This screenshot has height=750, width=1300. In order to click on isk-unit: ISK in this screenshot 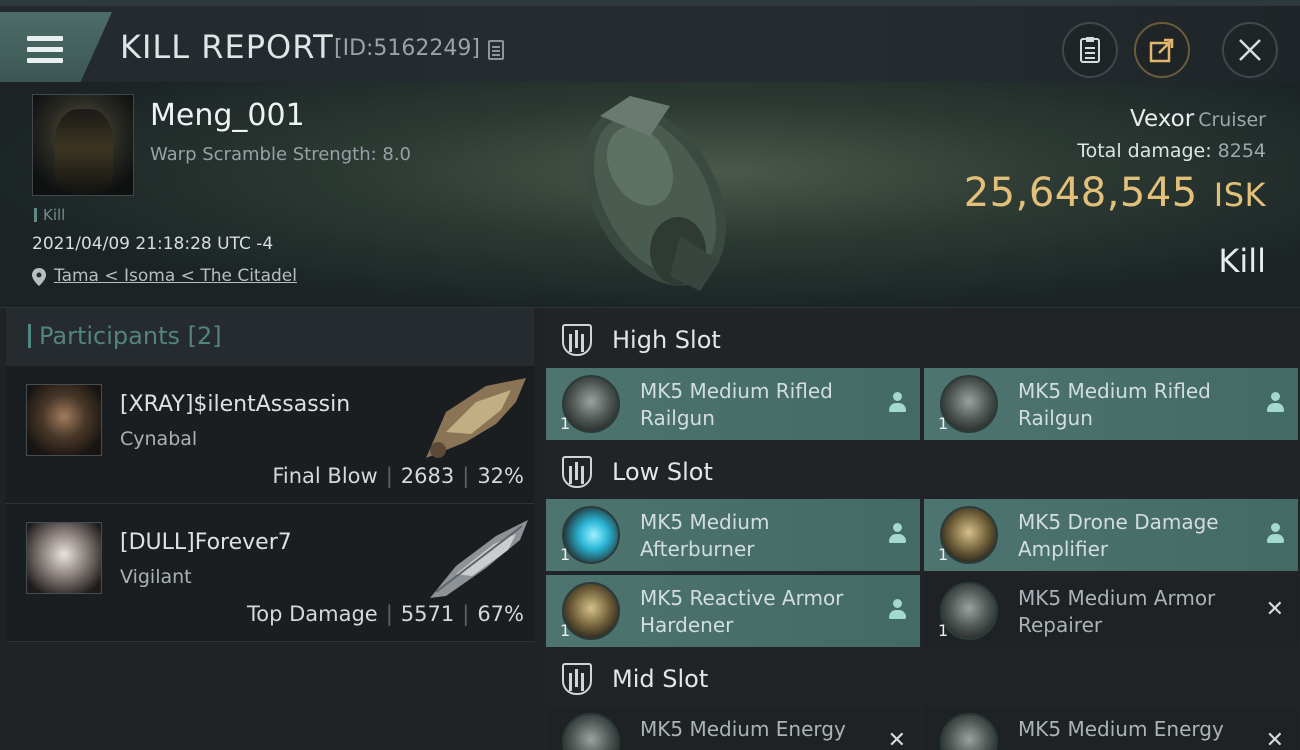, I will do `click(1239, 195)`.